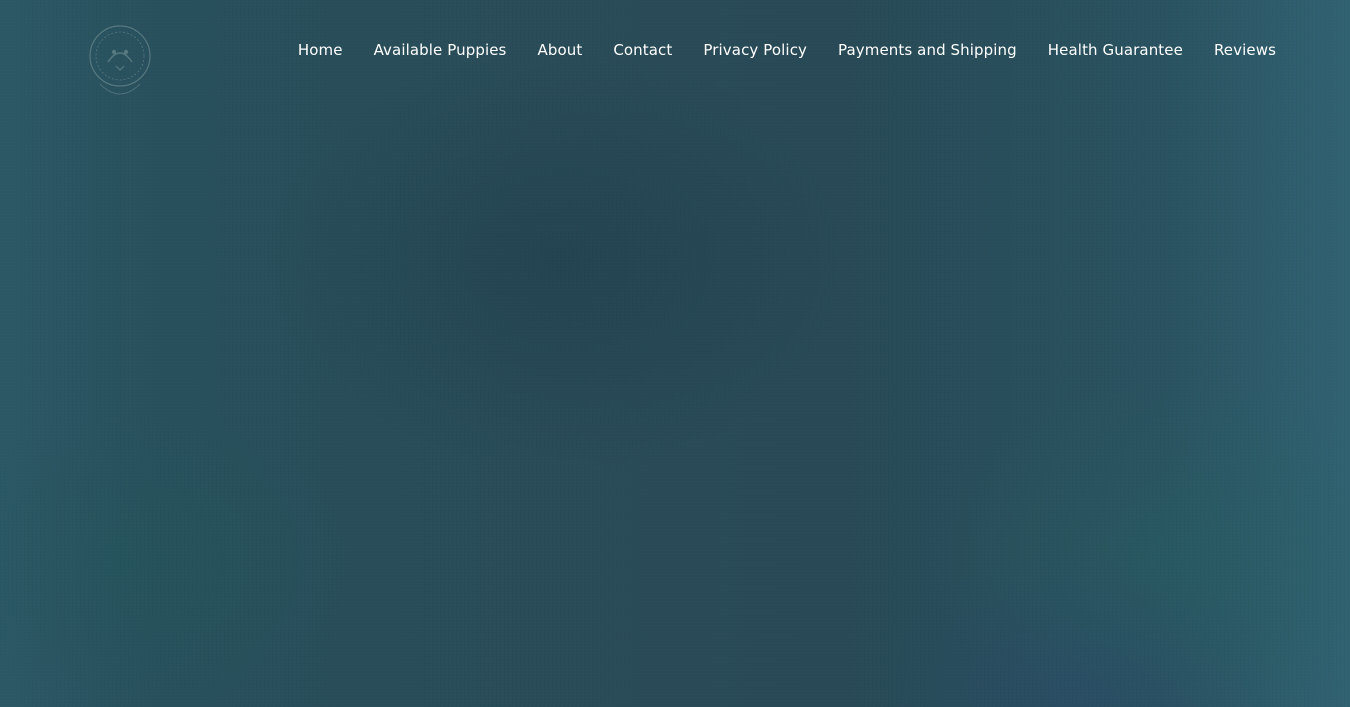  I want to click on site-logo, so click(120, 64).